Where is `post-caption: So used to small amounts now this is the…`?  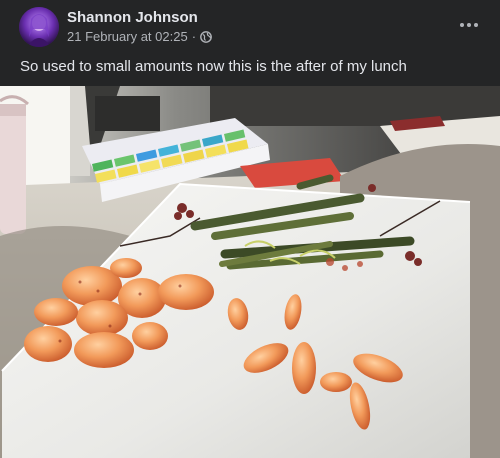
post-caption: So used to small amounts now this is the… is located at coordinates (213, 66).